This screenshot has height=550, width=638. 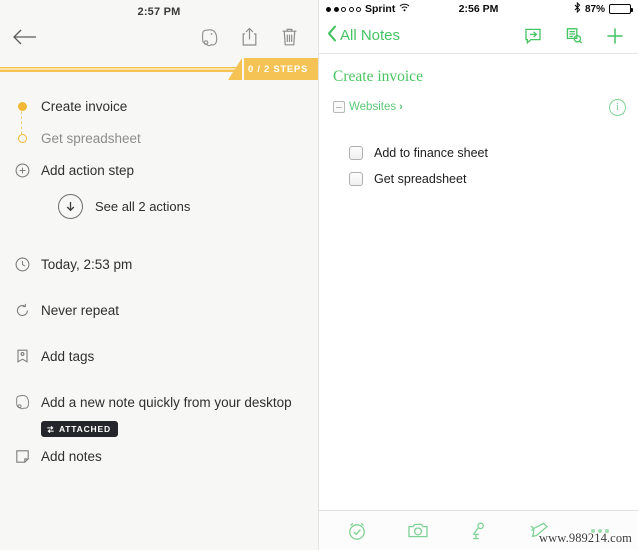 What do you see at coordinates (22, 310) in the screenshot?
I see `repeat-icon` at bounding box center [22, 310].